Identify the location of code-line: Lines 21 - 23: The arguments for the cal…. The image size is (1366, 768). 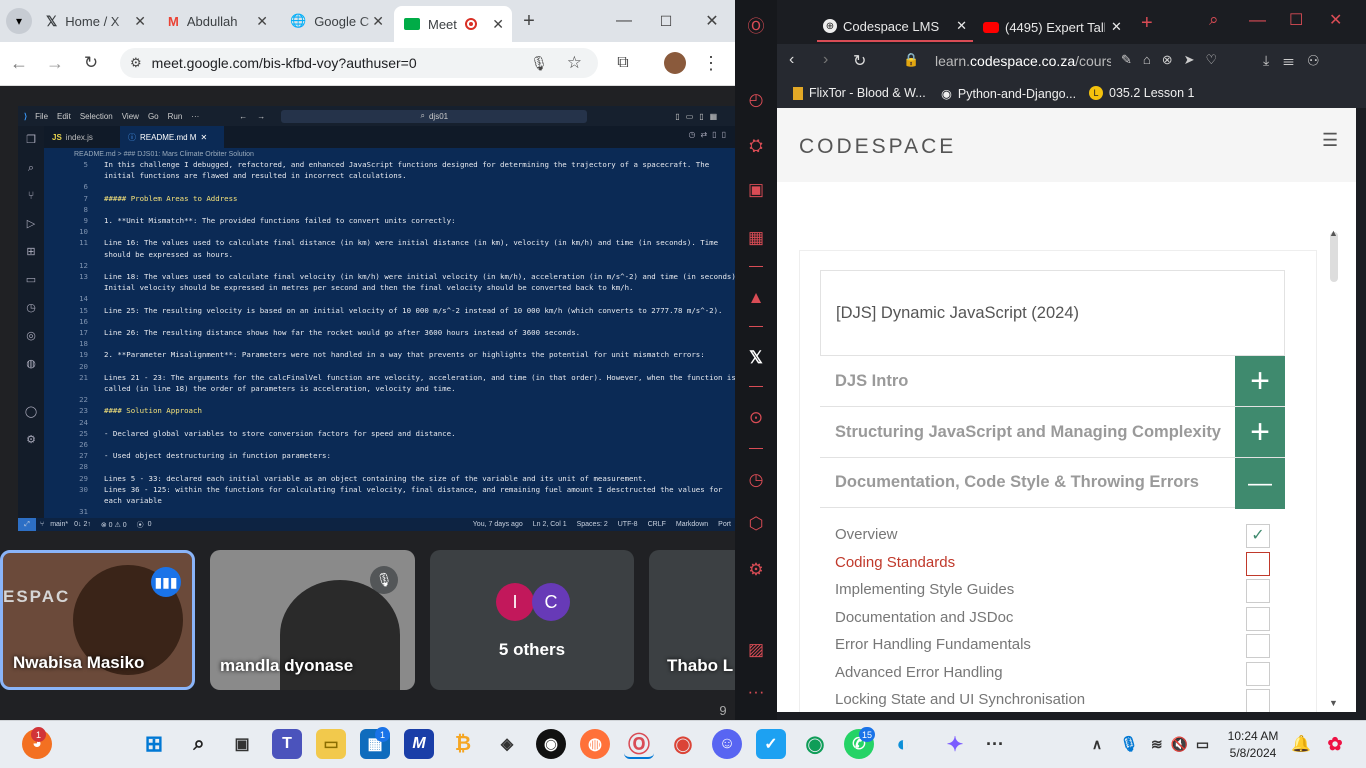
(419, 377).